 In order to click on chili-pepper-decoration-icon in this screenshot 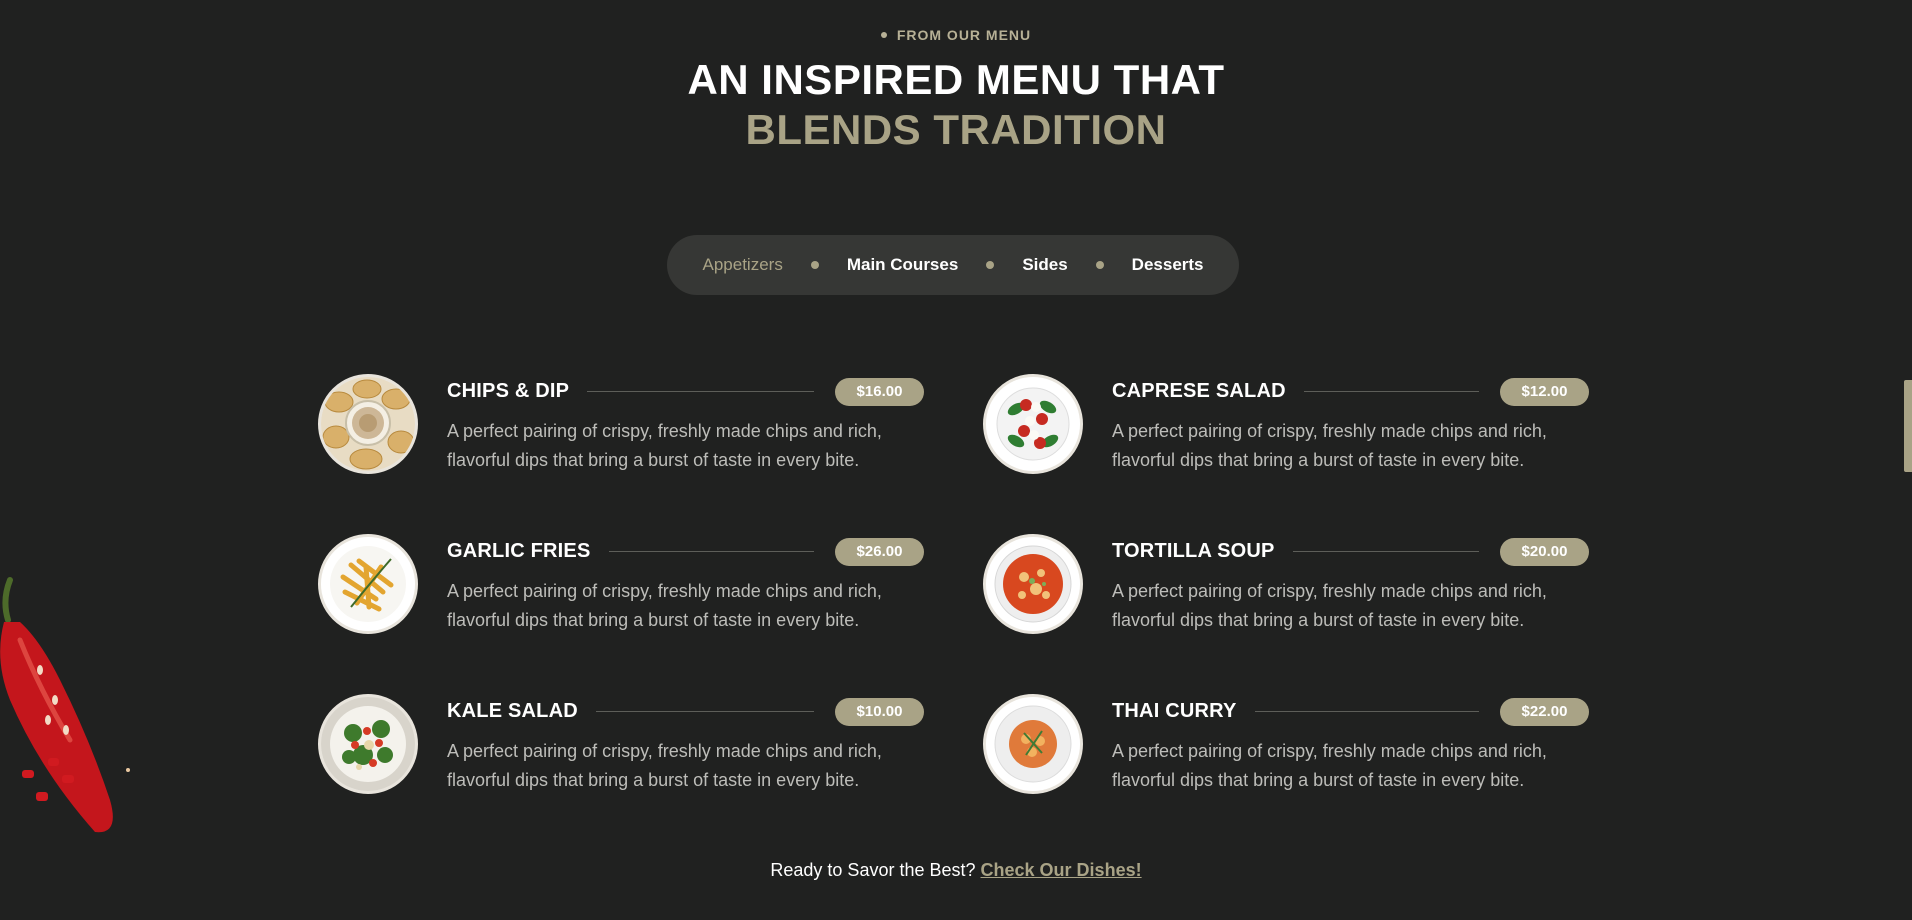, I will do `click(65, 705)`.